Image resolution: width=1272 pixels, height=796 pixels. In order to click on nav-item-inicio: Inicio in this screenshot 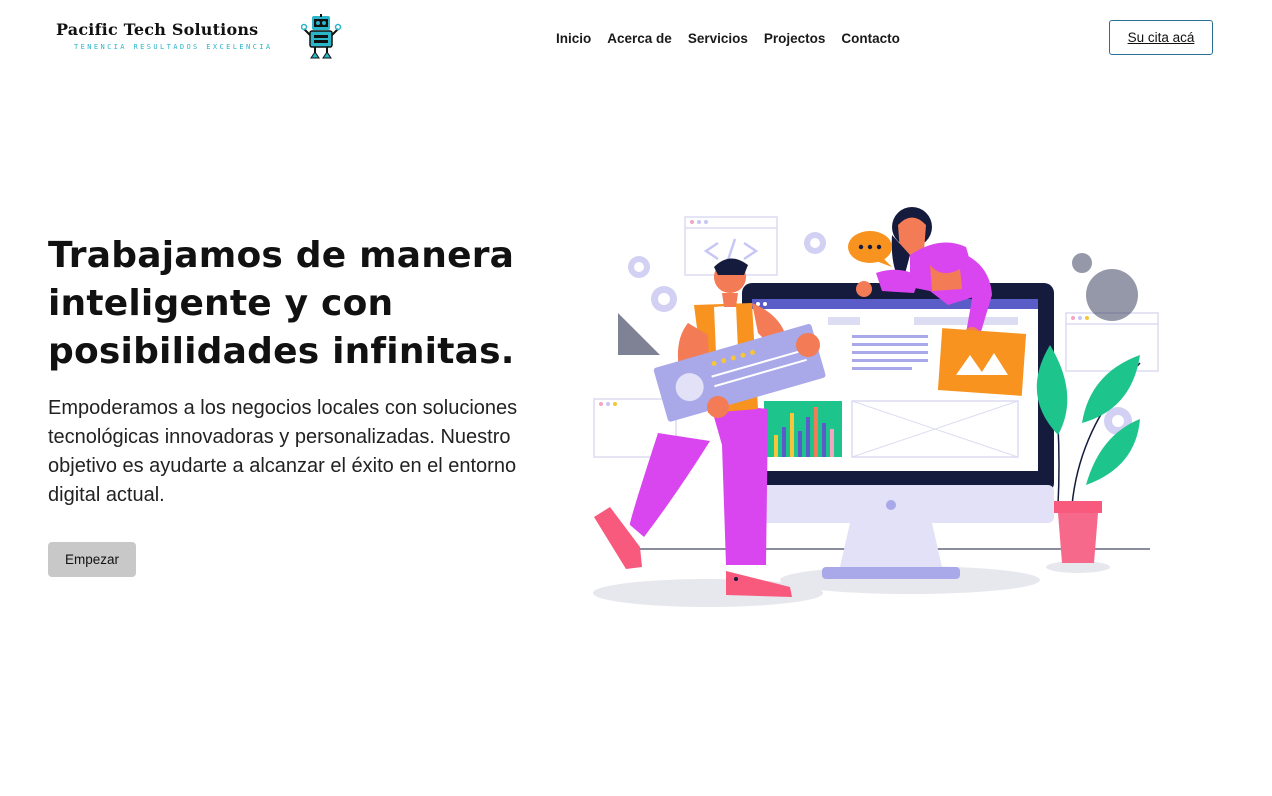, I will do `click(573, 38)`.